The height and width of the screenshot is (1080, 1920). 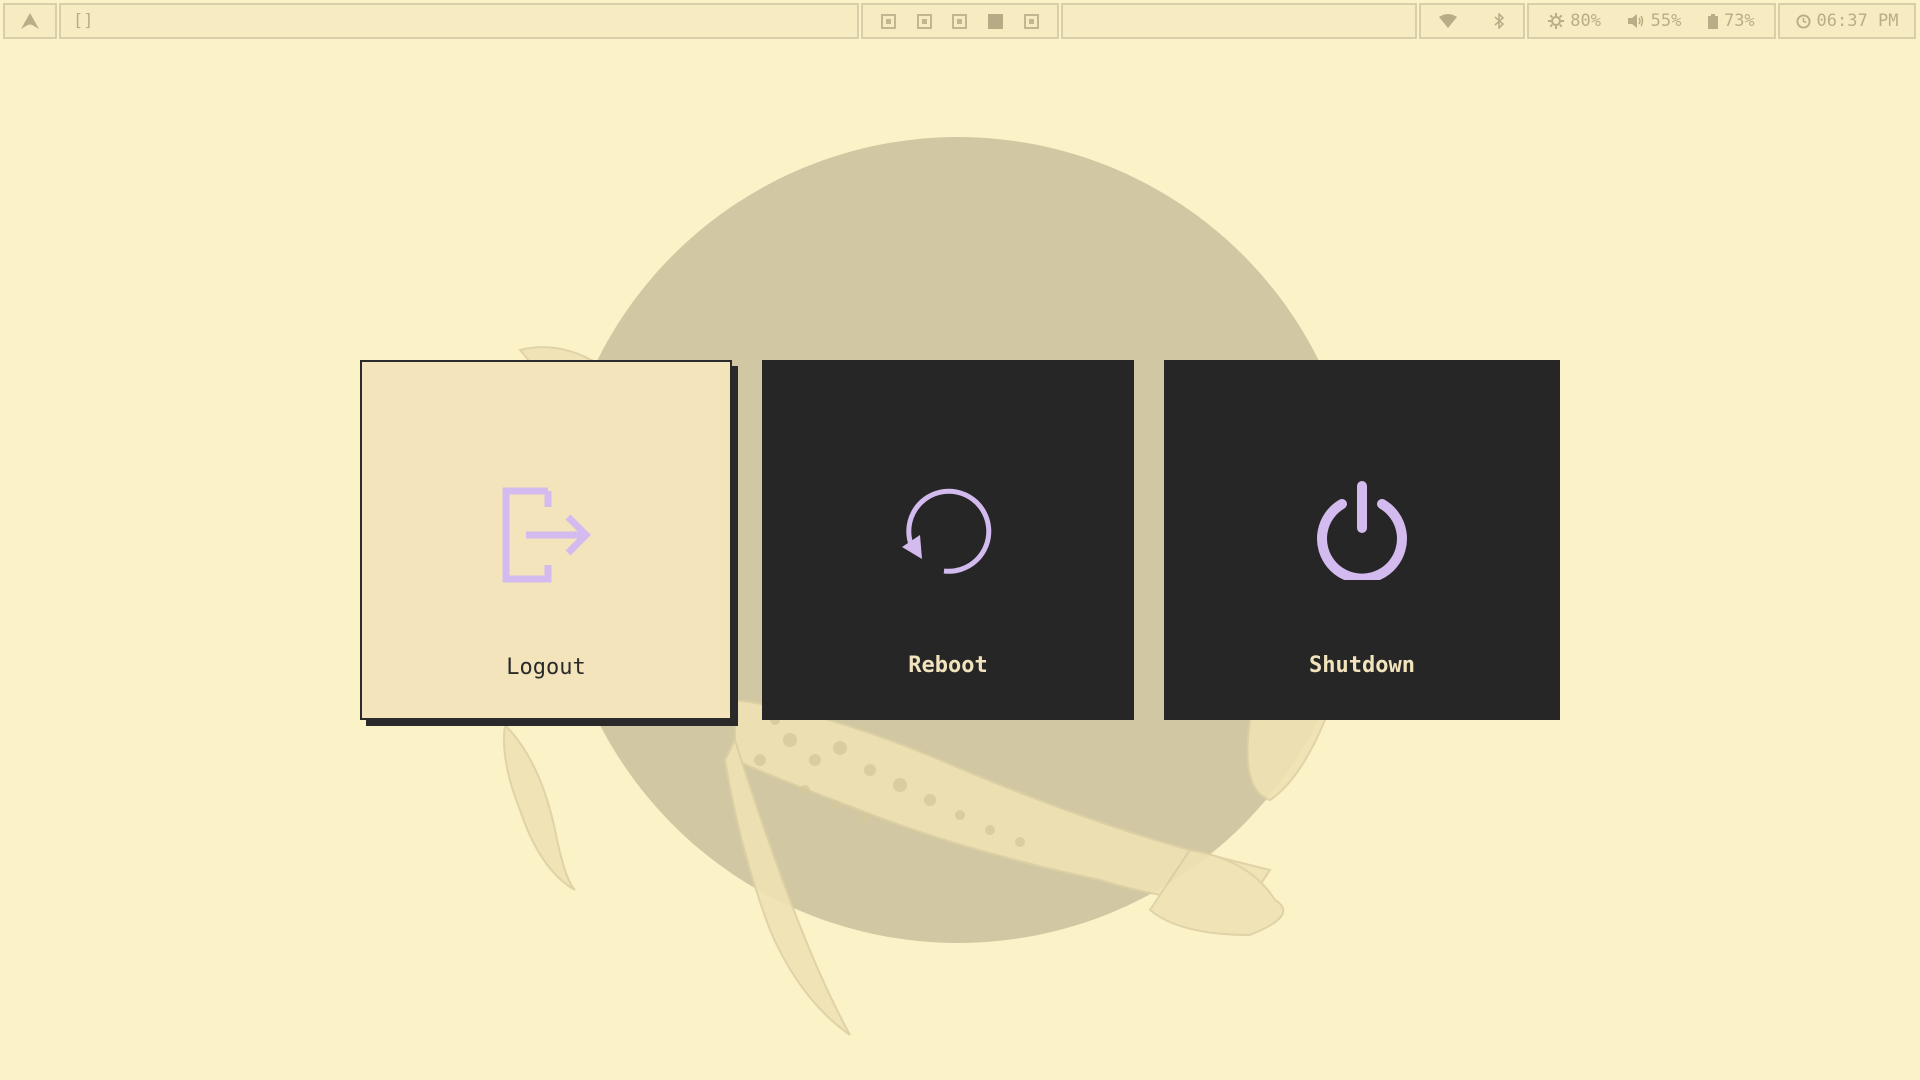 I want to click on power-icon, so click(x=1362, y=530).